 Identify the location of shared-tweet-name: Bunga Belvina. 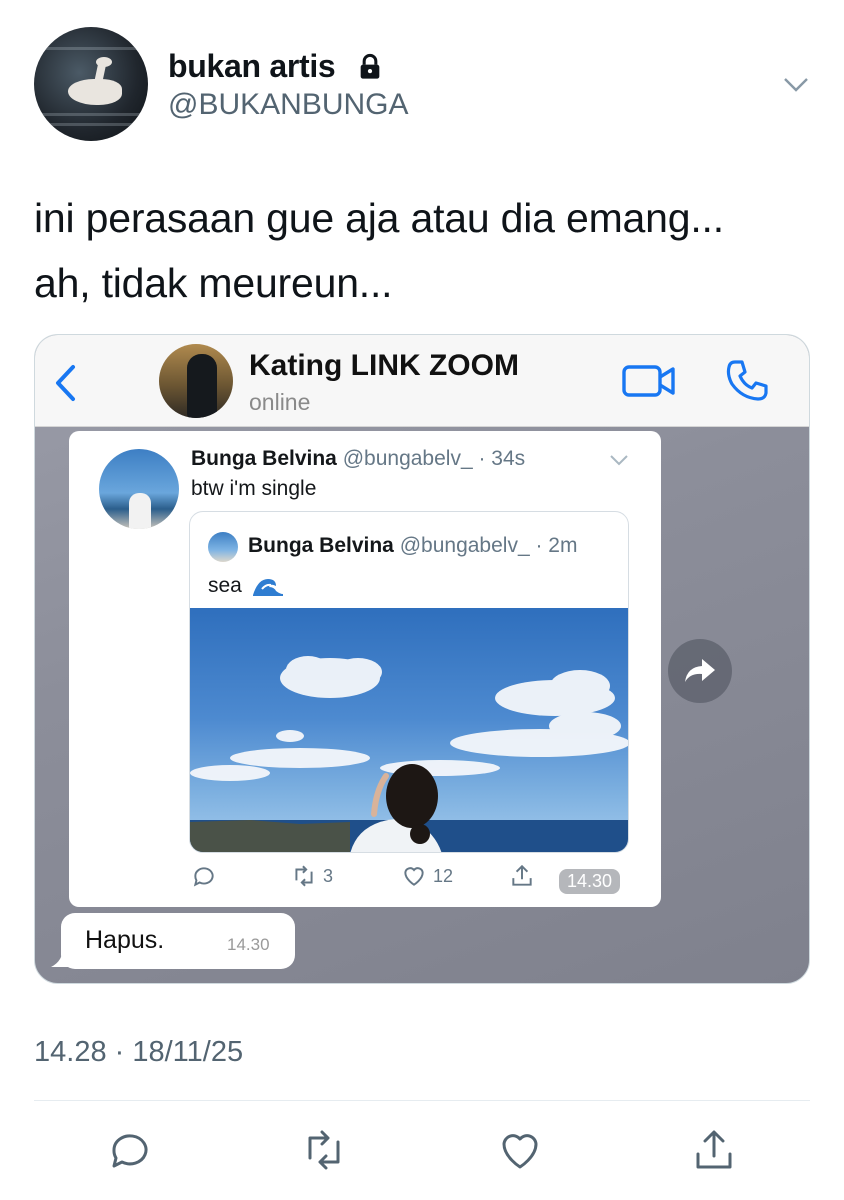
(264, 458).